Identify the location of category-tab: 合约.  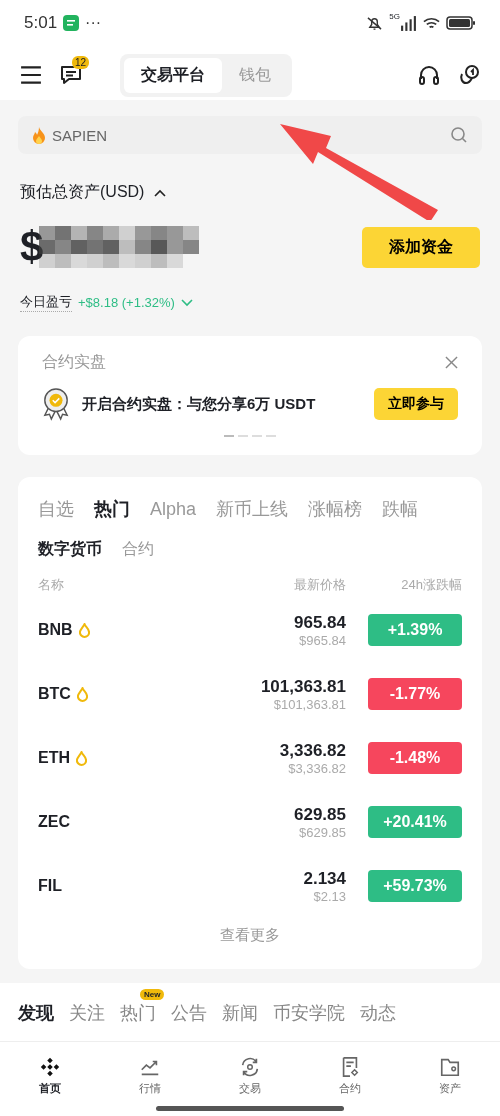
(138, 549).